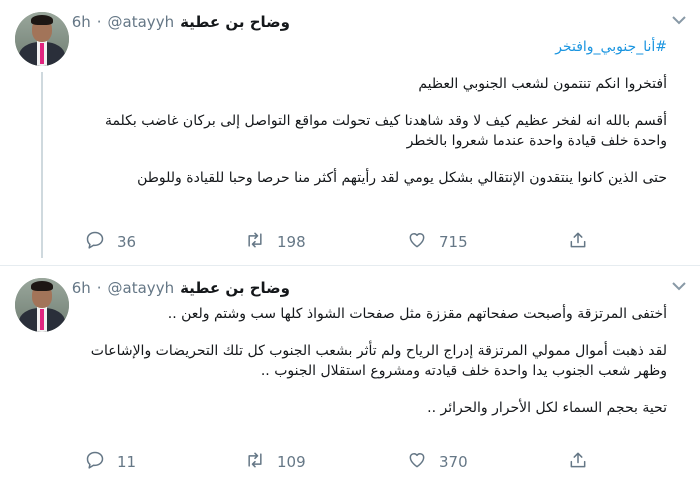 The image size is (700, 483). I want to click on like-button: 715, so click(437, 242).